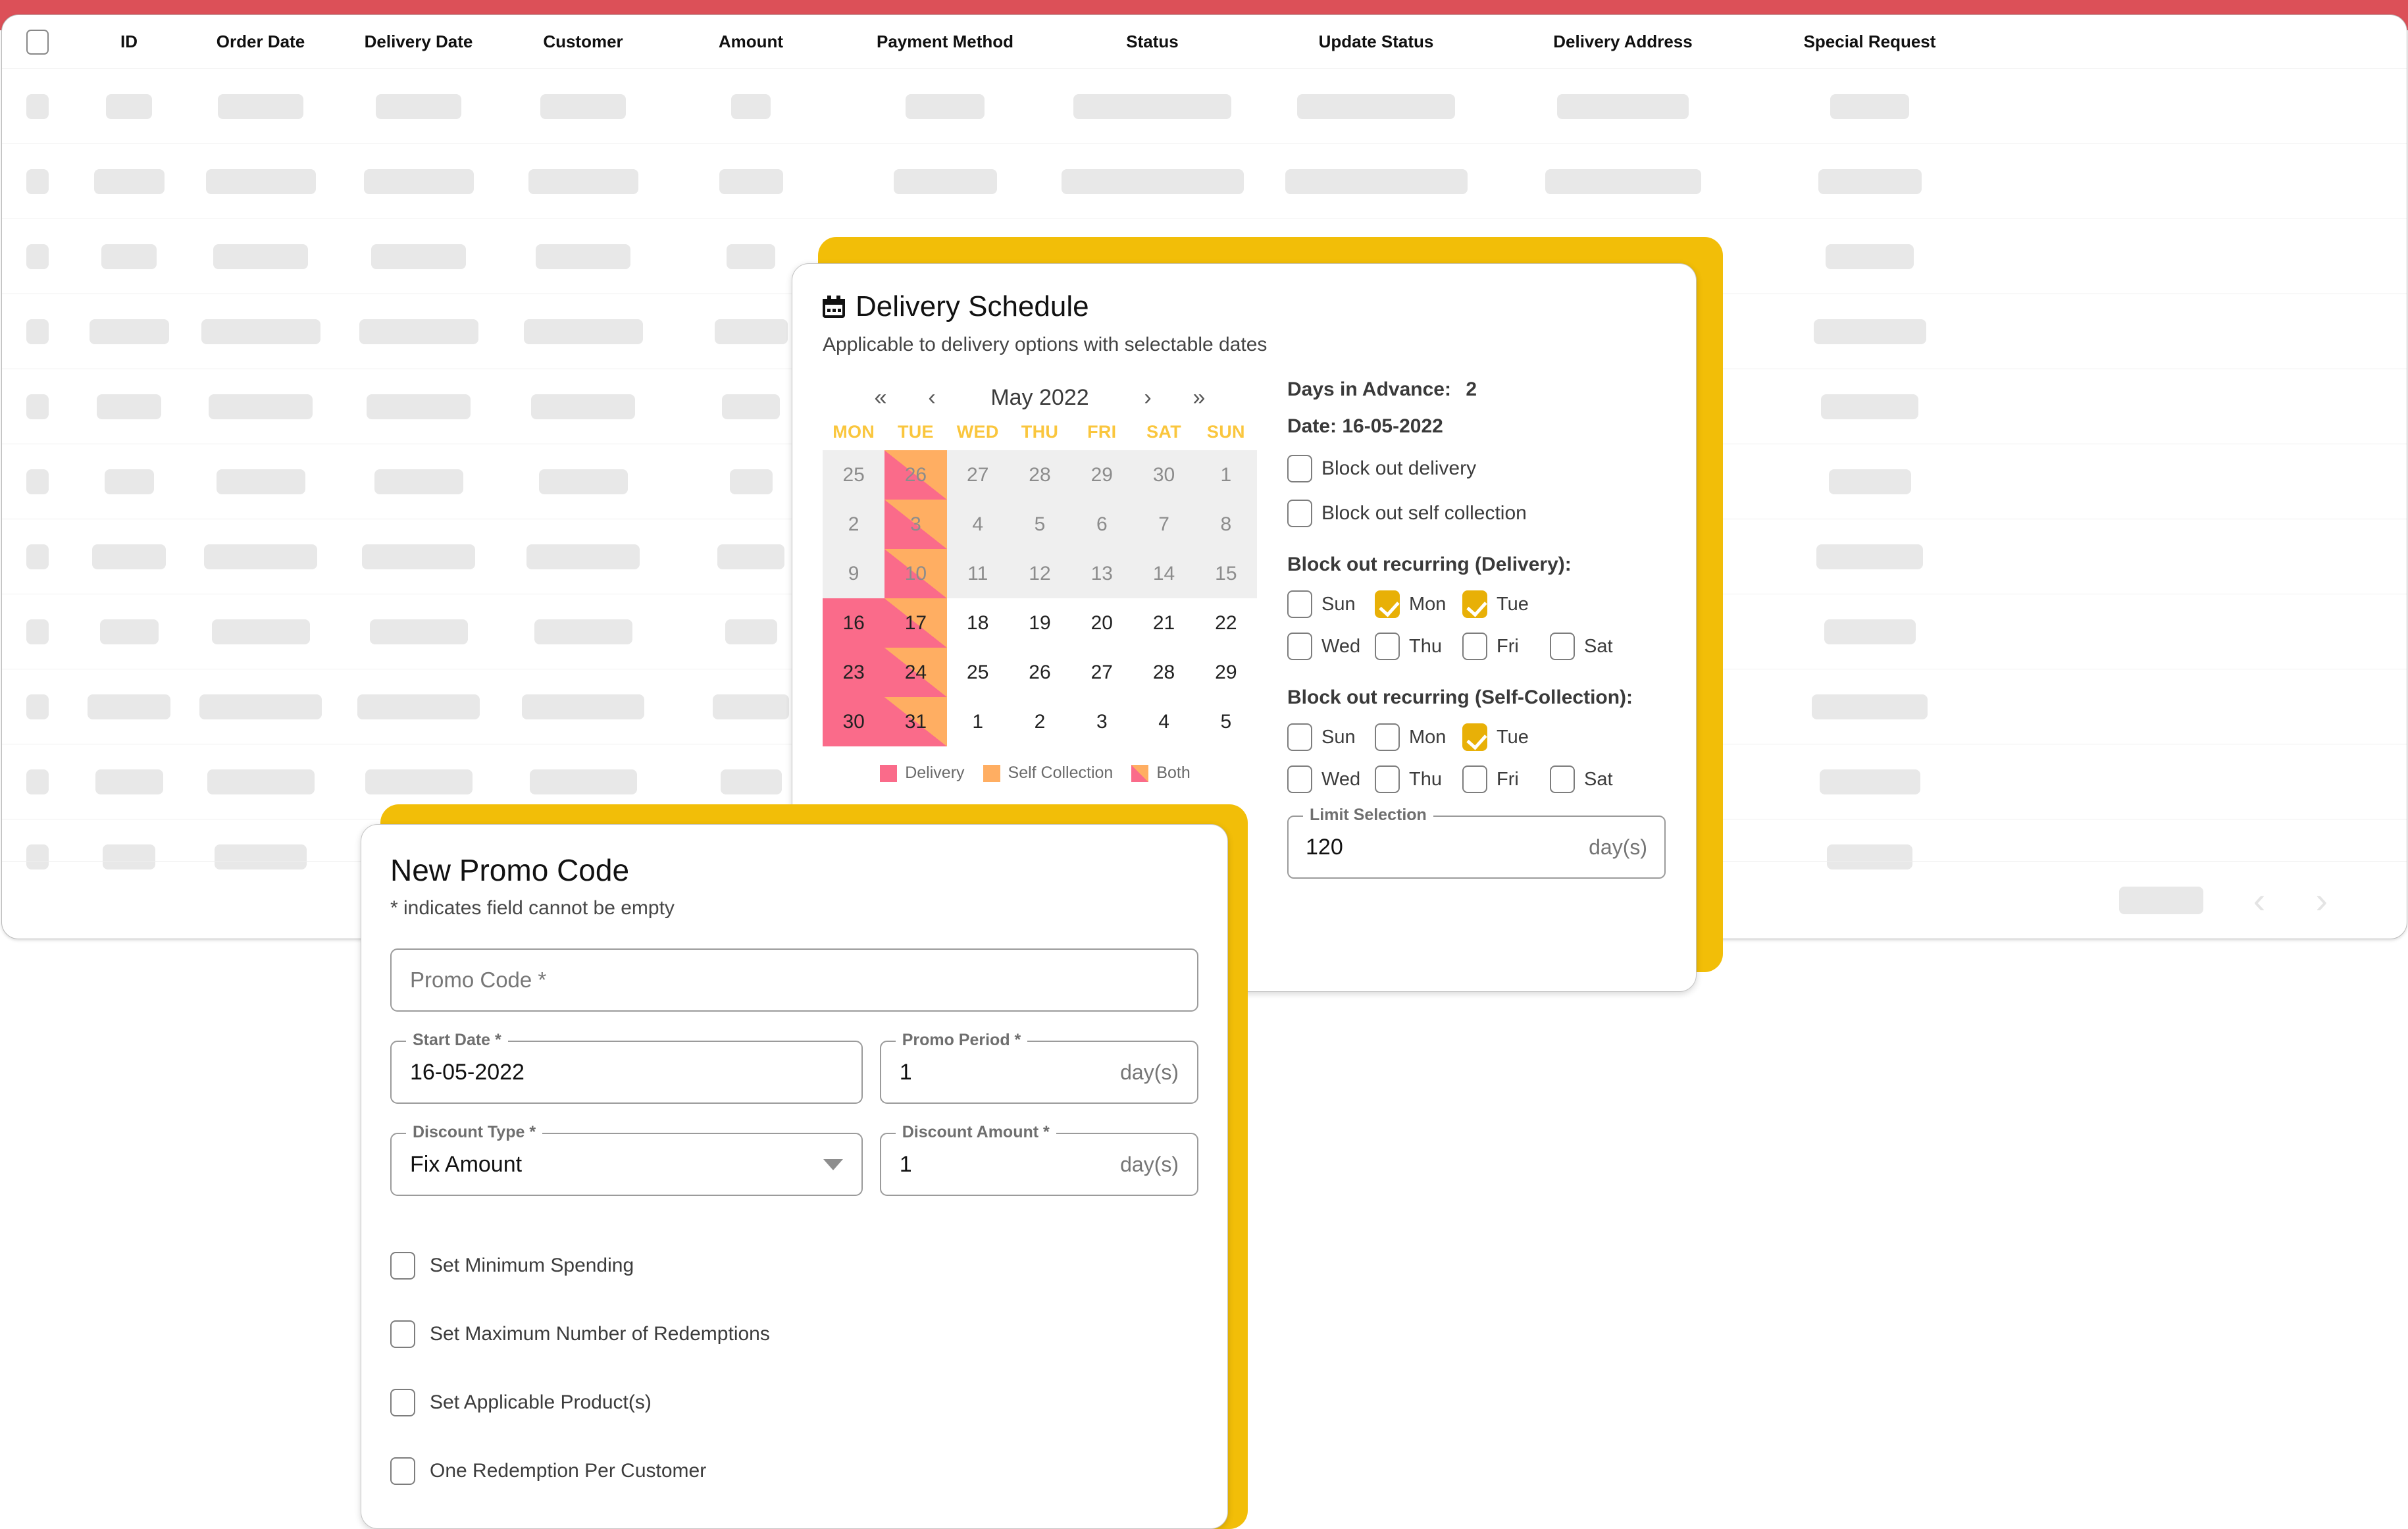  Describe the element at coordinates (977, 573) in the screenshot. I see `calendar-day-cell: 11` at that location.